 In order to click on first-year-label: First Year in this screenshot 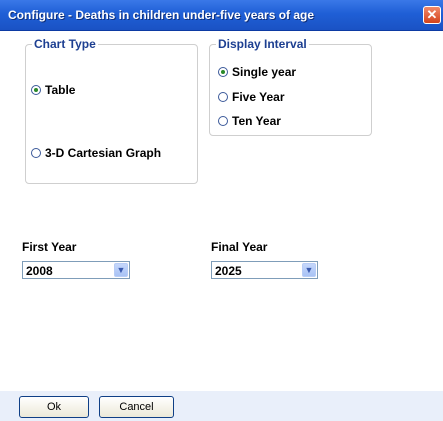, I will do `click(49, 247)`.